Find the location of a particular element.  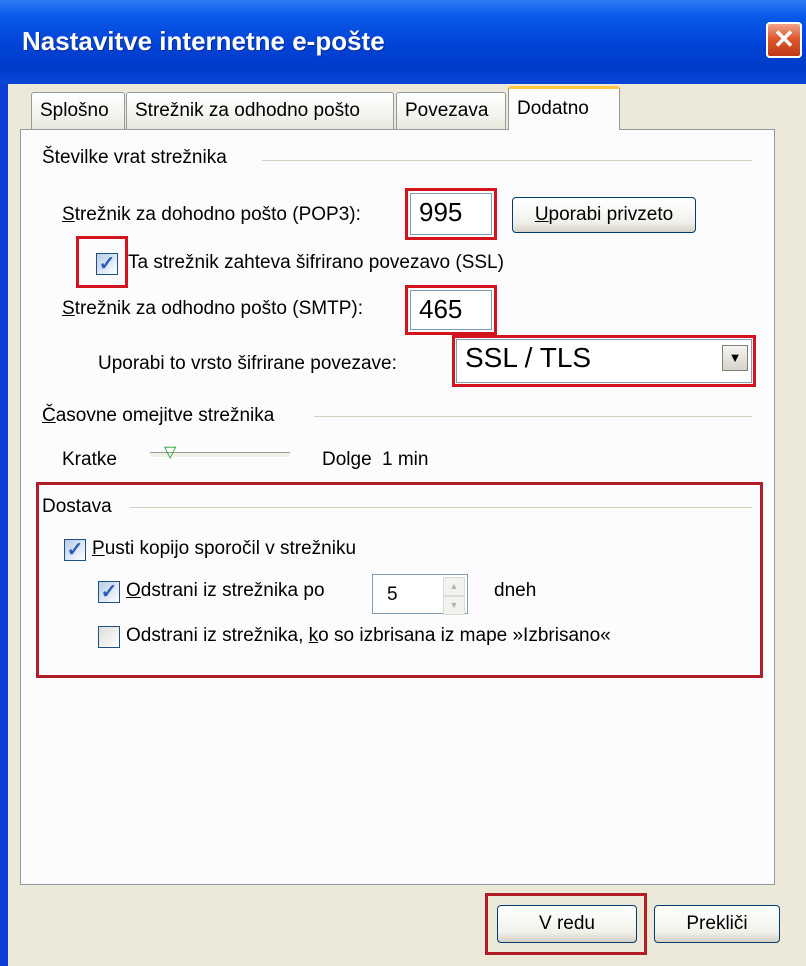

tab-advanced: Dodatno is located at coordinates (564, 108).